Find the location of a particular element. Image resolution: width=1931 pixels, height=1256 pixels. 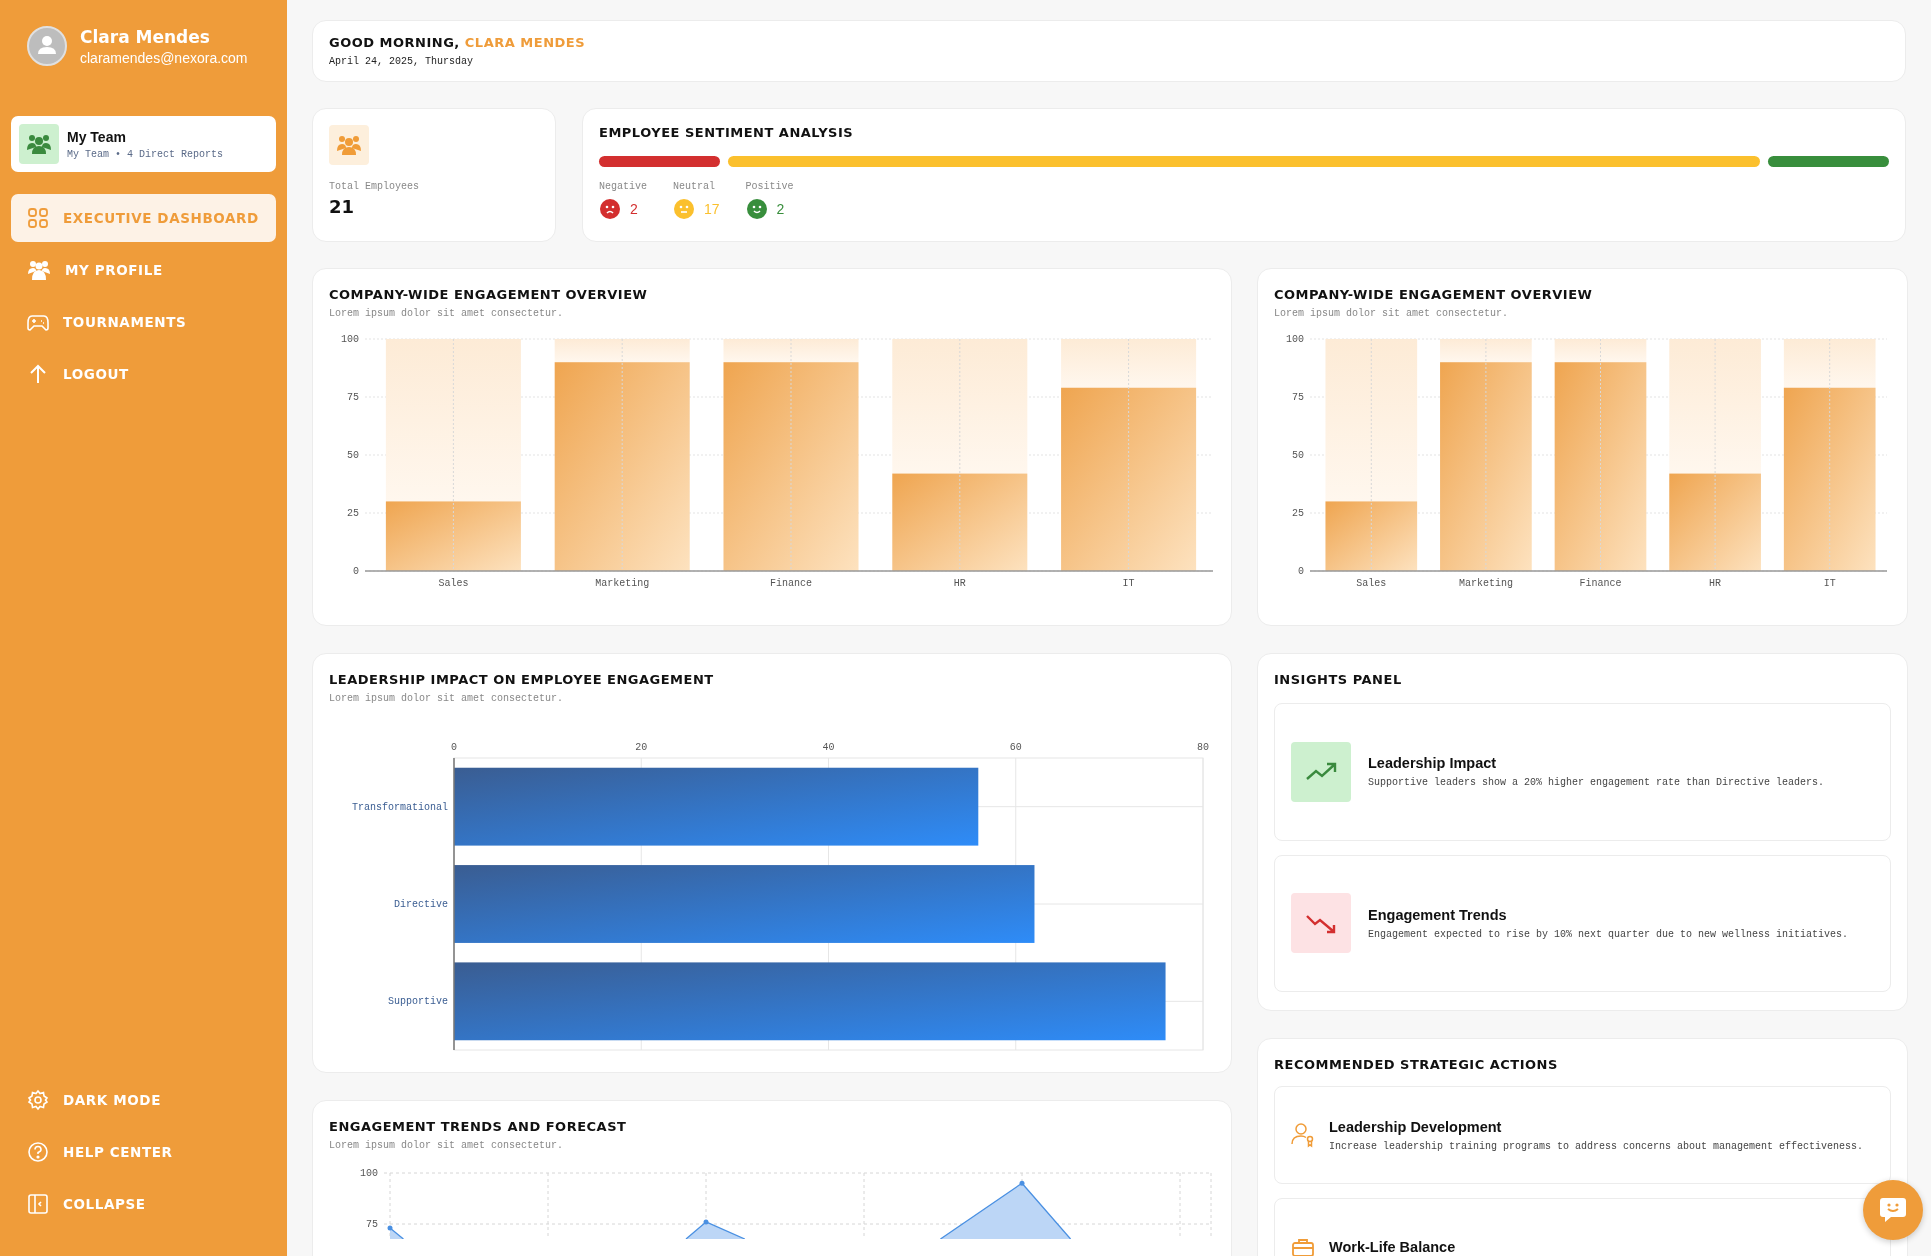

team-subtitle: My Team • 4 Direct Reports is located at coordinates (145, 154).